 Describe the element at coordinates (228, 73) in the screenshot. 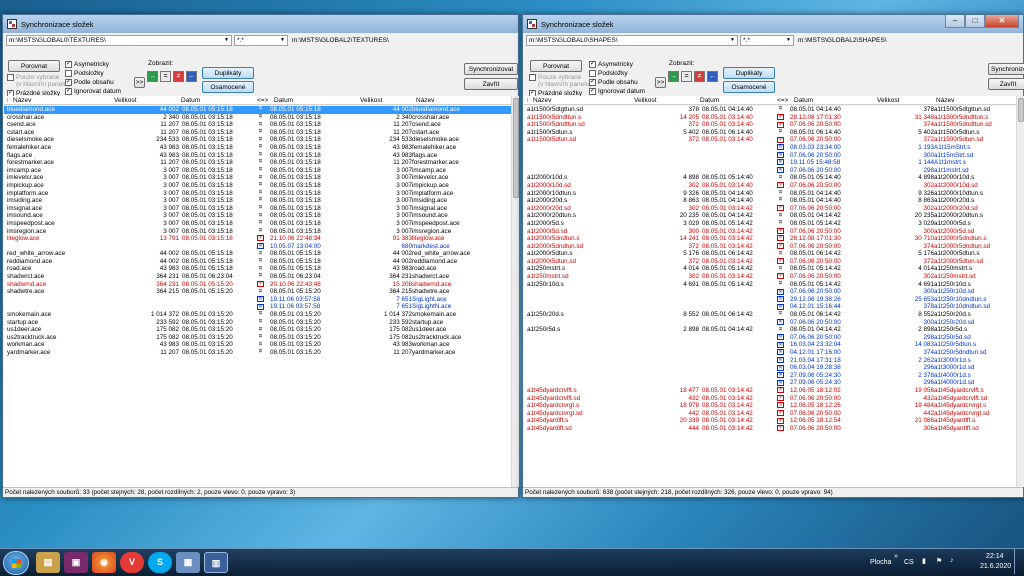

I see `duplicates-button: Duplikáty` at that location.